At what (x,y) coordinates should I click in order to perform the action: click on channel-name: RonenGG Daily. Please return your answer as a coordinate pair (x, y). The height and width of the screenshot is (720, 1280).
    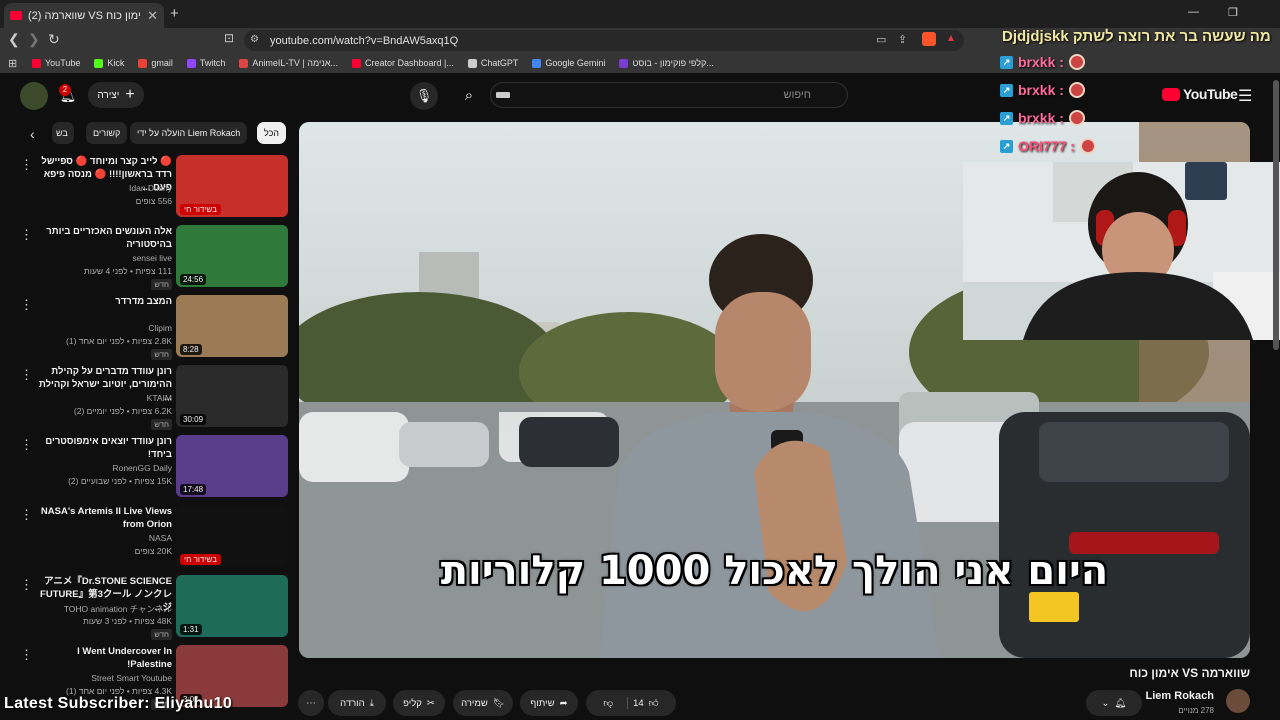
    Looking at the image, I should click on (142, 468).